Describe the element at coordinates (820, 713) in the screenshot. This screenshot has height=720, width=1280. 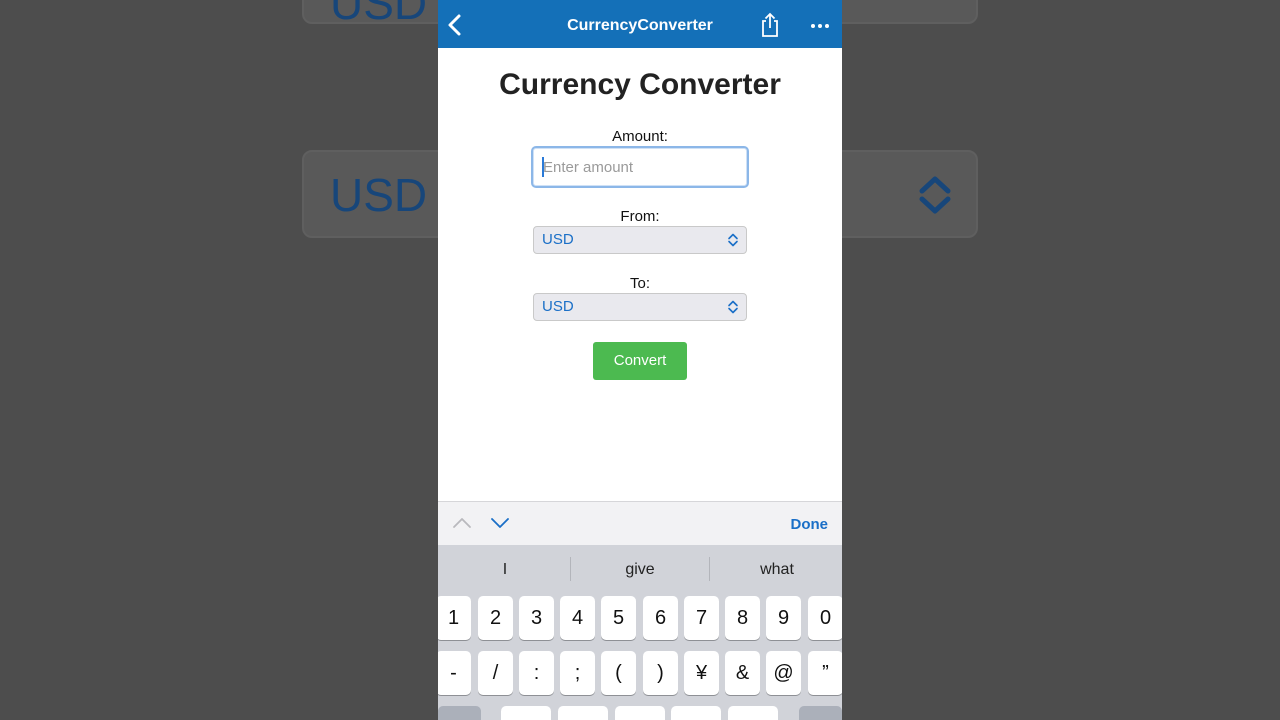
I see `key-delete` at that location.